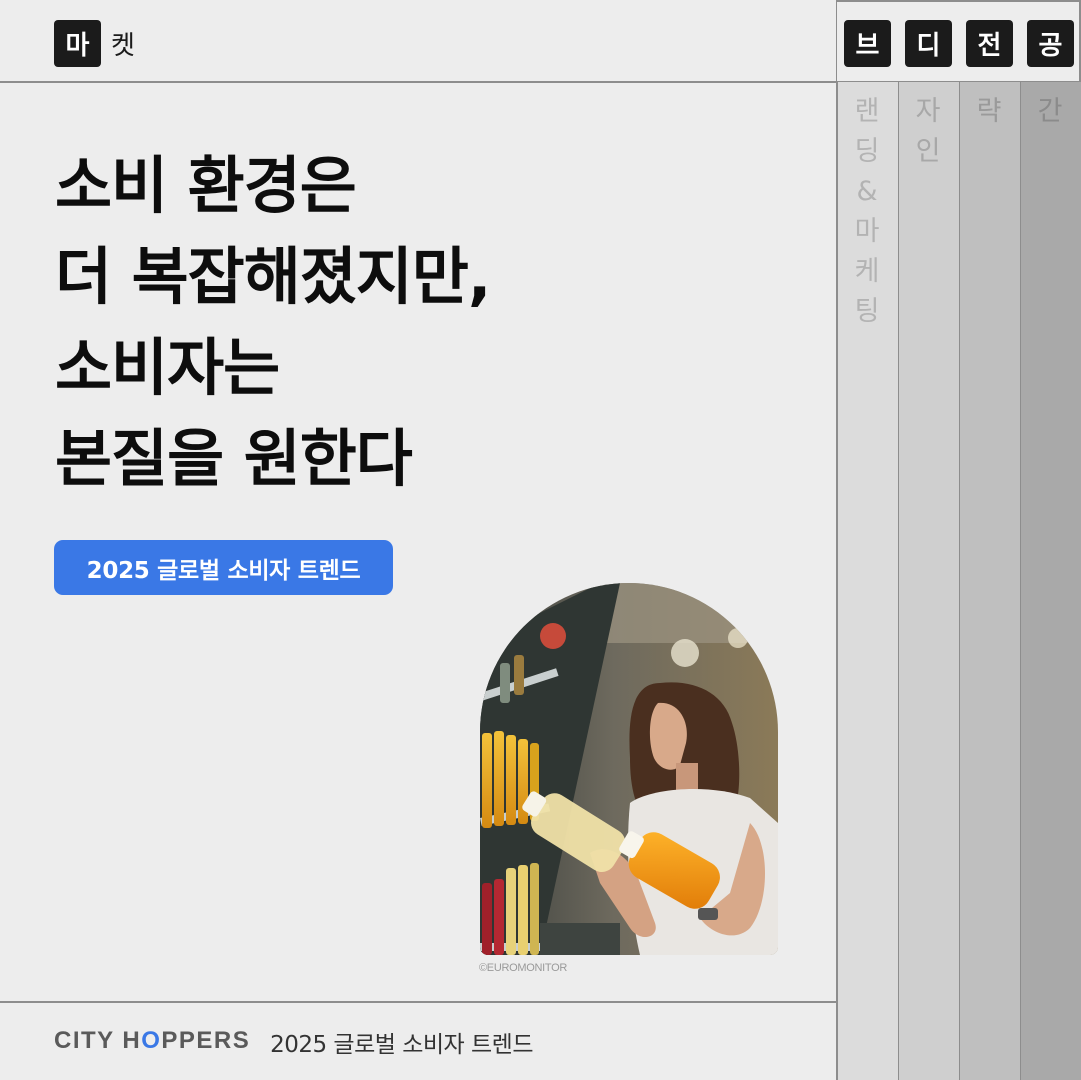 The image size is (1081, 1080). I want to click on headline-line: 더 복잡해졌지만,, so click(273, 276).